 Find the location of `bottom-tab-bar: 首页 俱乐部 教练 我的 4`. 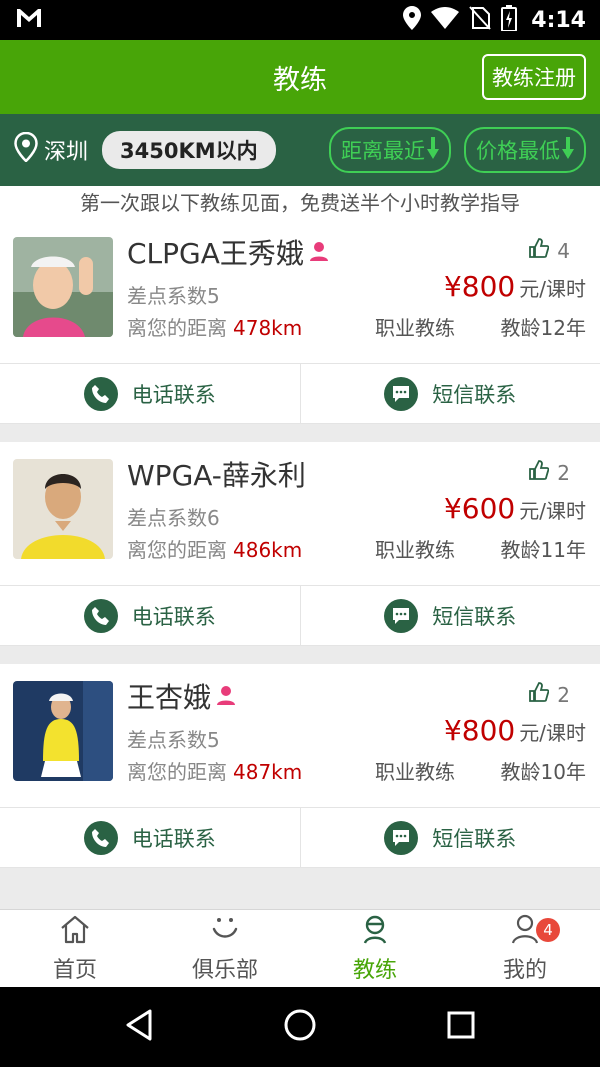

bottom-tab-bar: 首页 俱乐部 教练 我的 4 is located at coordinates (300, 948).